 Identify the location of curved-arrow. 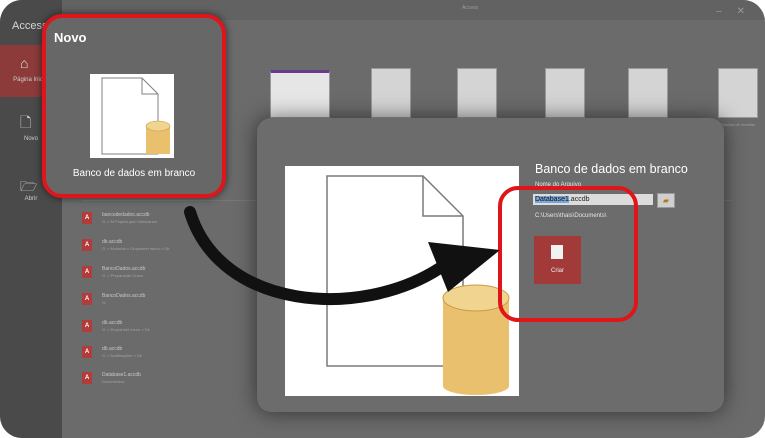
(342, 255).